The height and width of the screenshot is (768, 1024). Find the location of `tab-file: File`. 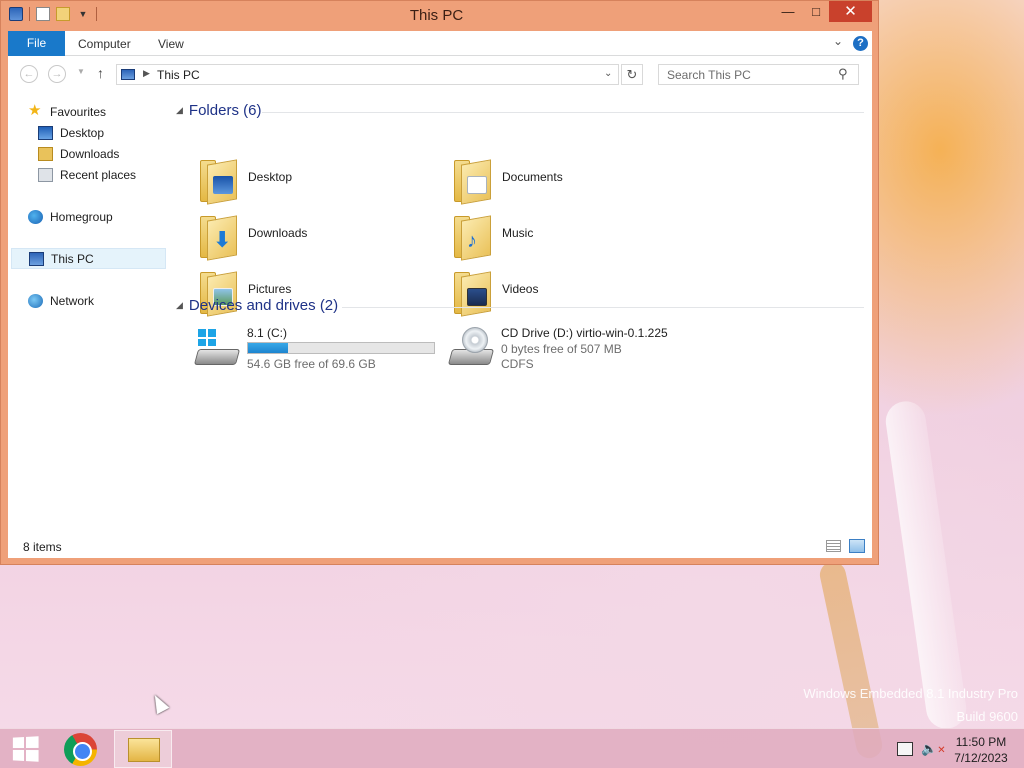

tab-file: File is located at coordinates (36, 43).